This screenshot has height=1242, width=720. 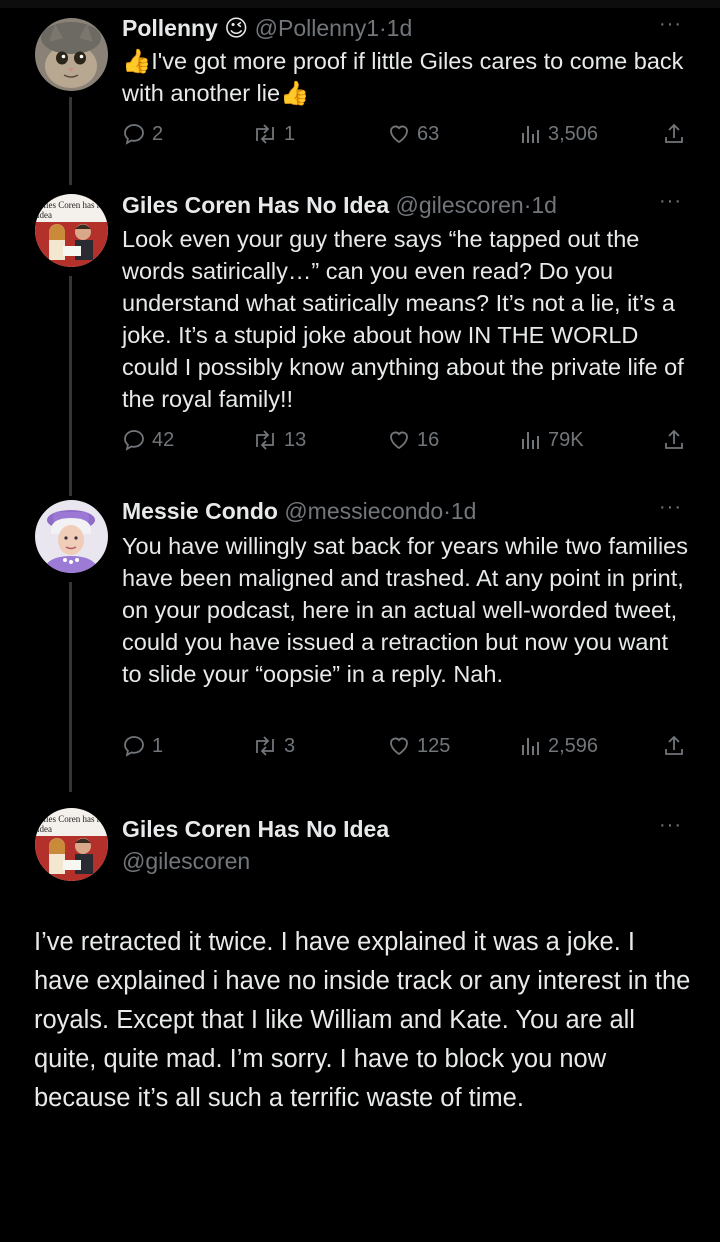 I want to click on view-count: 2,596, so click(x=573, y=745).